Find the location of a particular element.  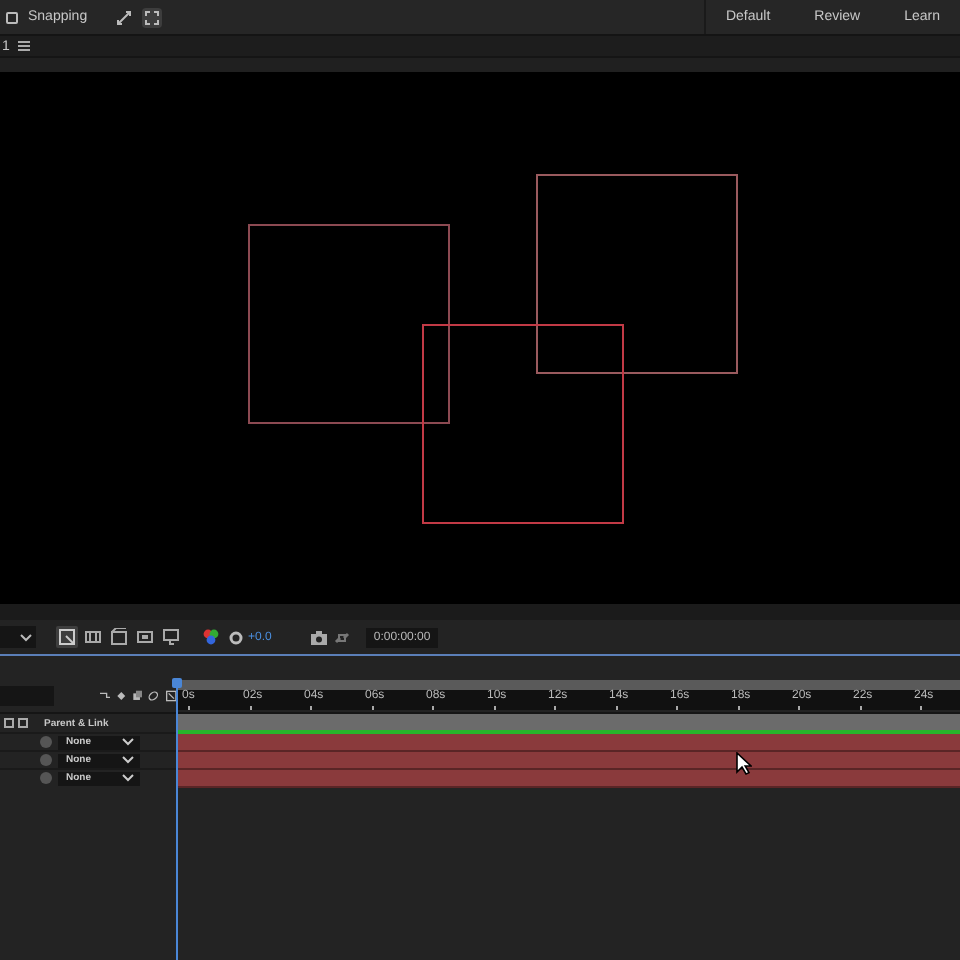

camera-icon is located at coordinates (318, 637).